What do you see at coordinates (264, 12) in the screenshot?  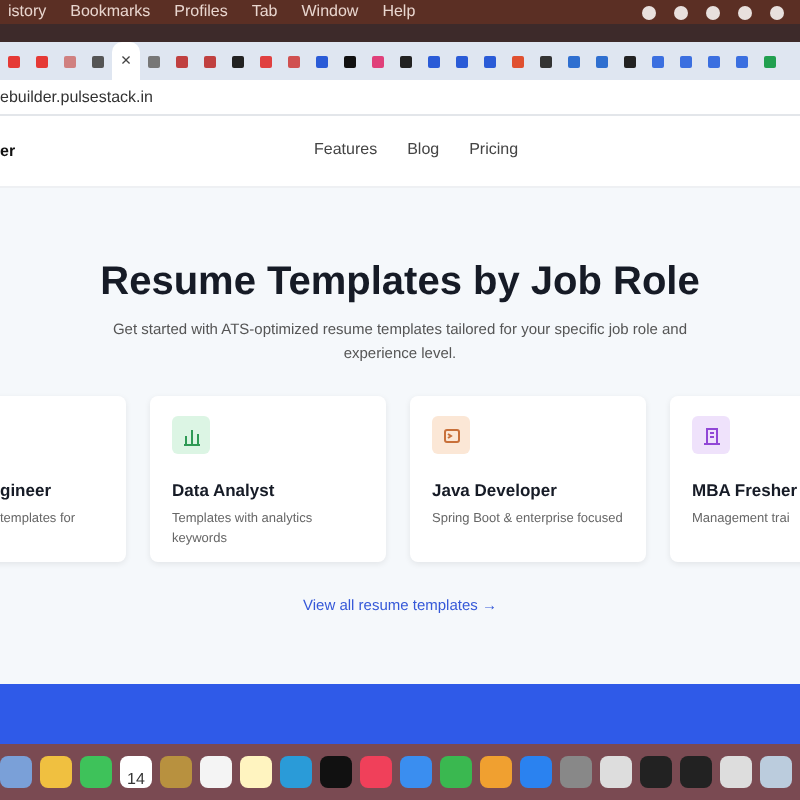 I see `menu-item: Tab` at bounding box center [264, 12].